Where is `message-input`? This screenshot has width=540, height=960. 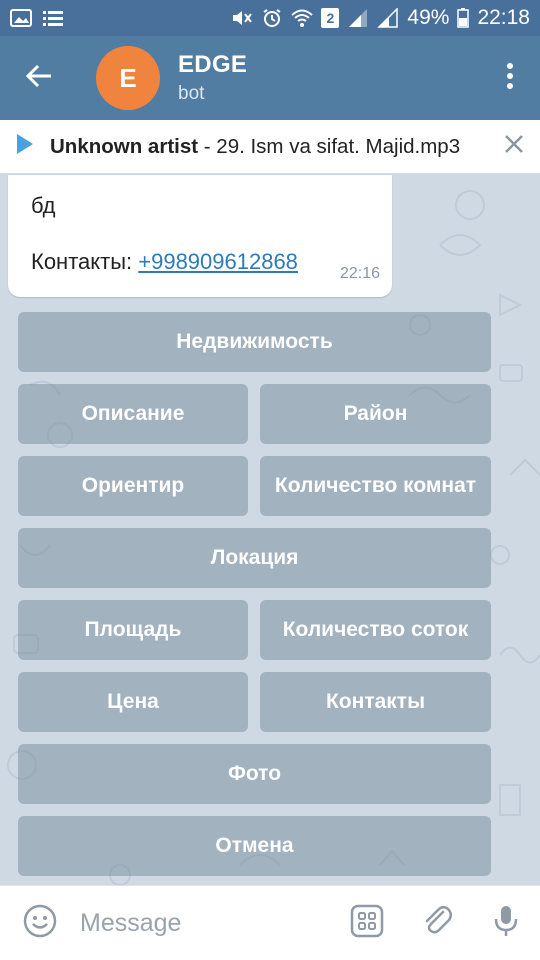
message-input is located at coordinates (205, 923).